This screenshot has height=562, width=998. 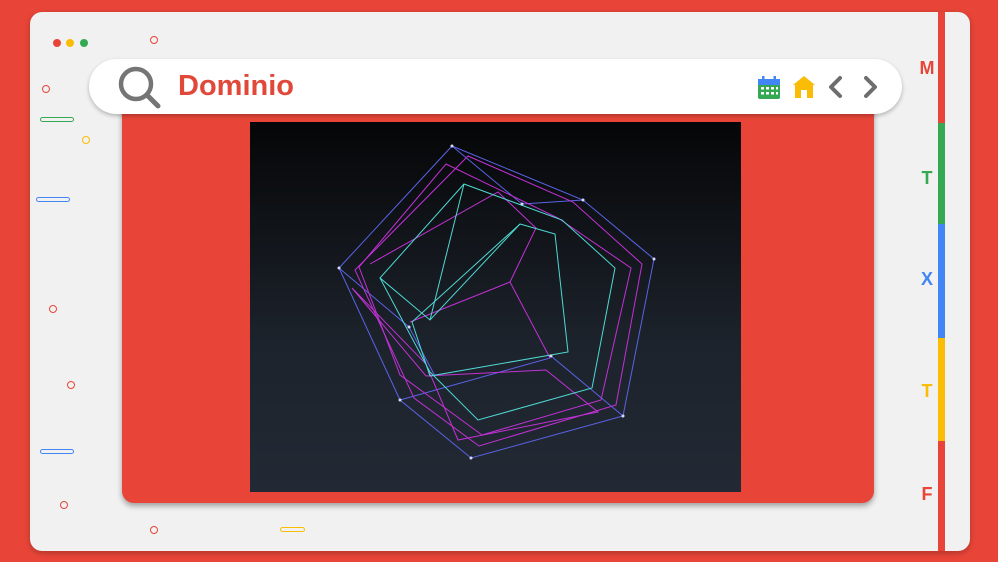 What do you see at coordinates (804, 87) in the screenshot?
I see `home-icon` at bounding box center [804, 87].